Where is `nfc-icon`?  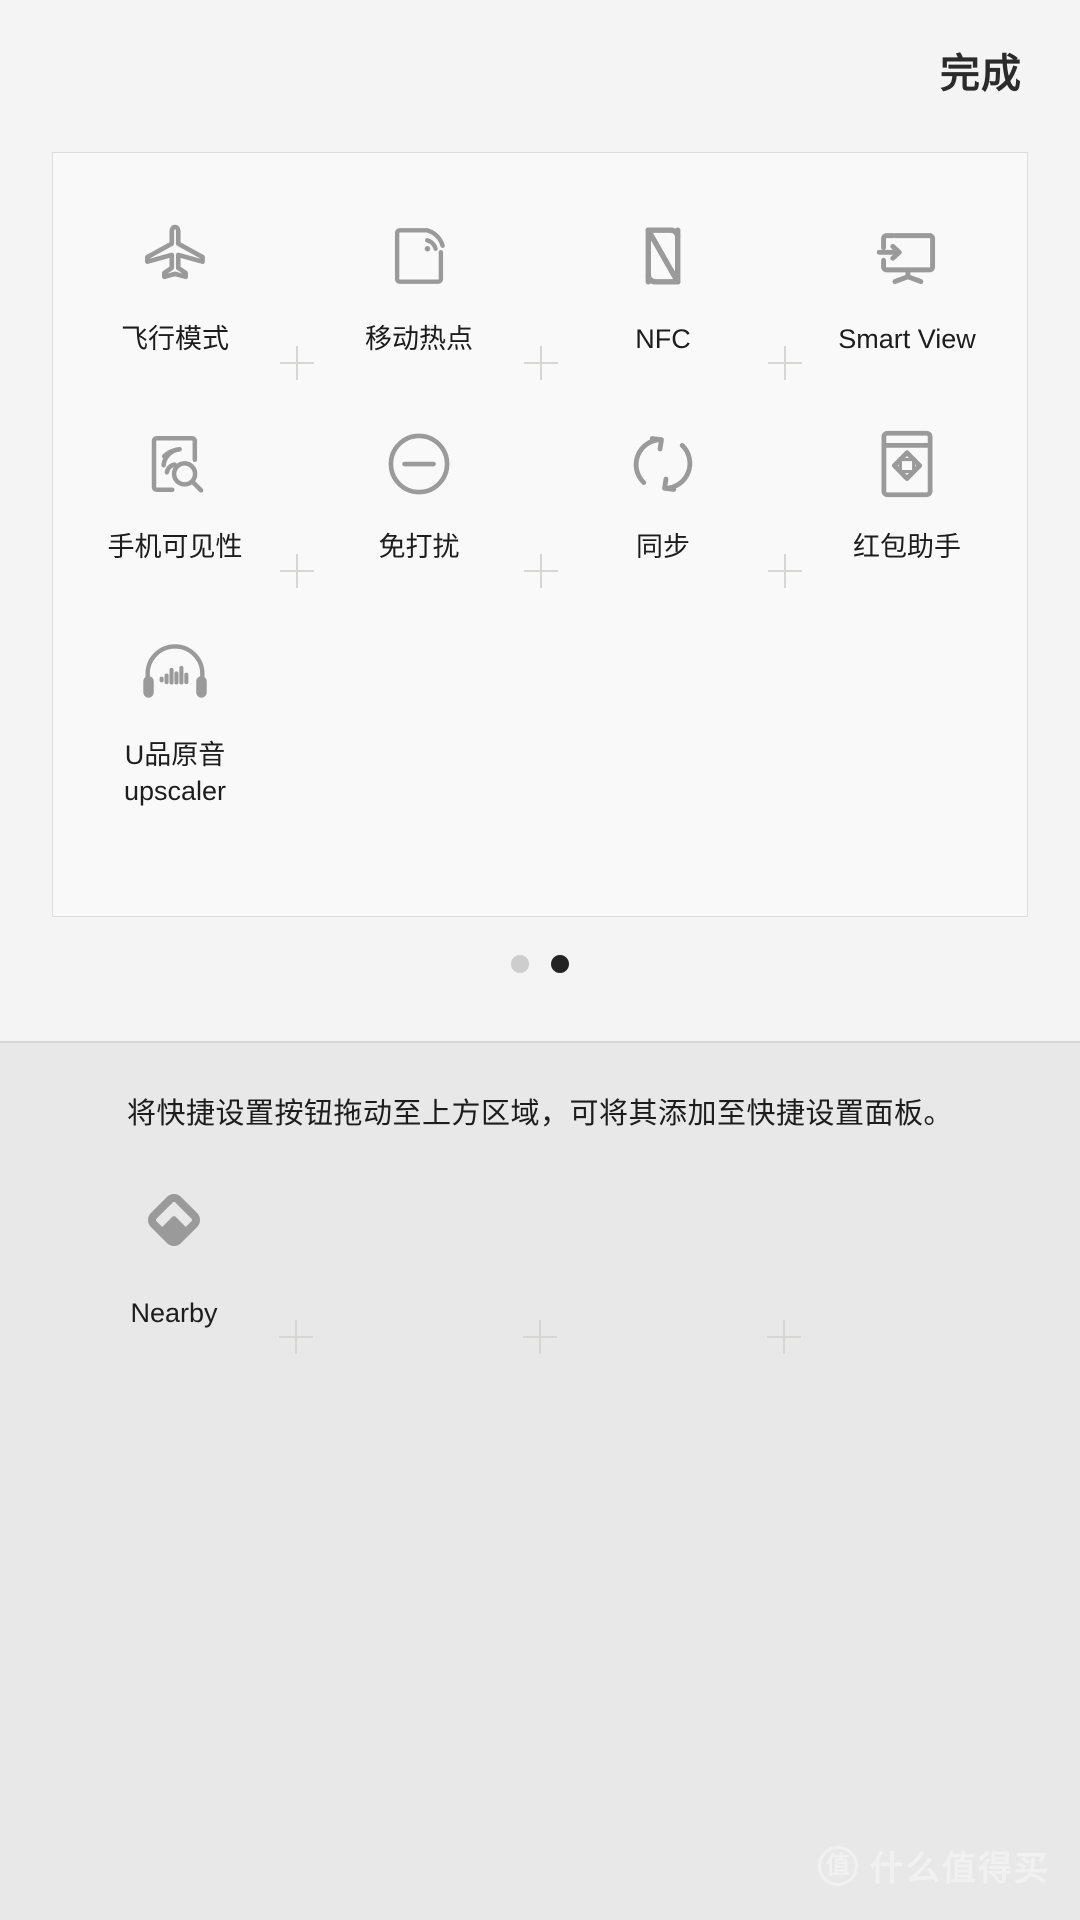 nfc-icon is located at coordinates (663, 256).